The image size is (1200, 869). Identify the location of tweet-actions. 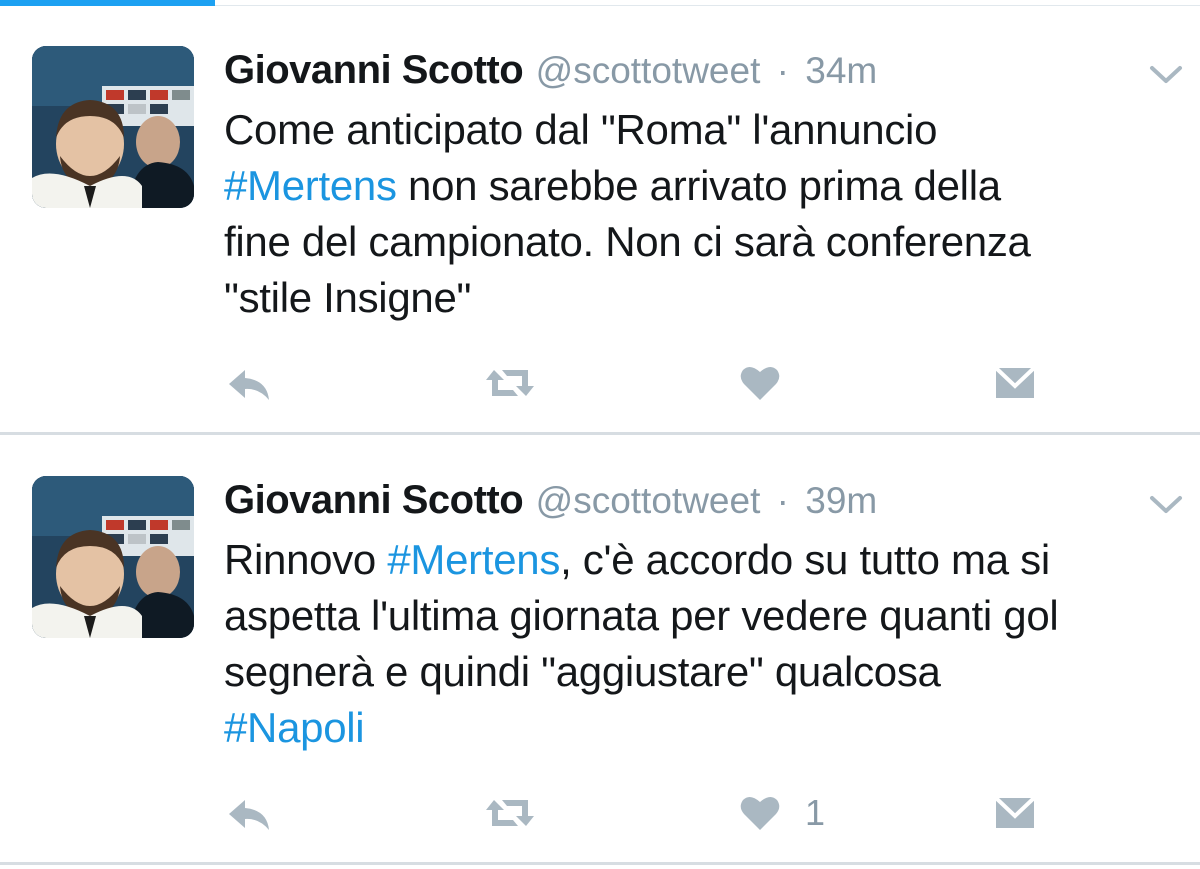
(600, 383).